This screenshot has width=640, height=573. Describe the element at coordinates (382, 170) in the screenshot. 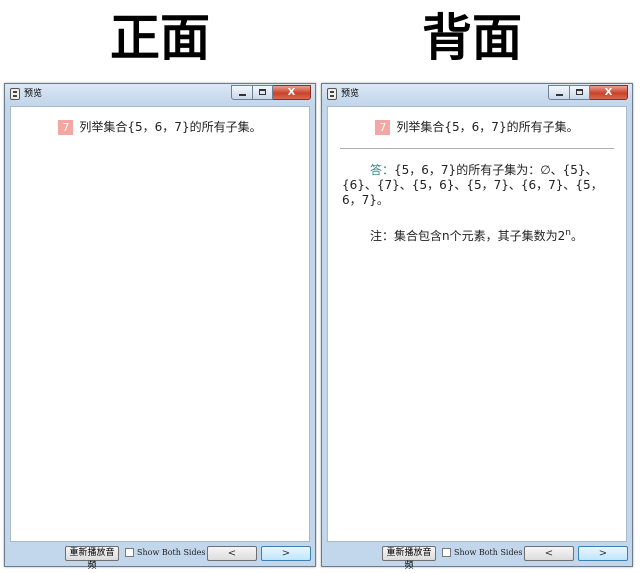

I see `answer-label: 答：` at that location.